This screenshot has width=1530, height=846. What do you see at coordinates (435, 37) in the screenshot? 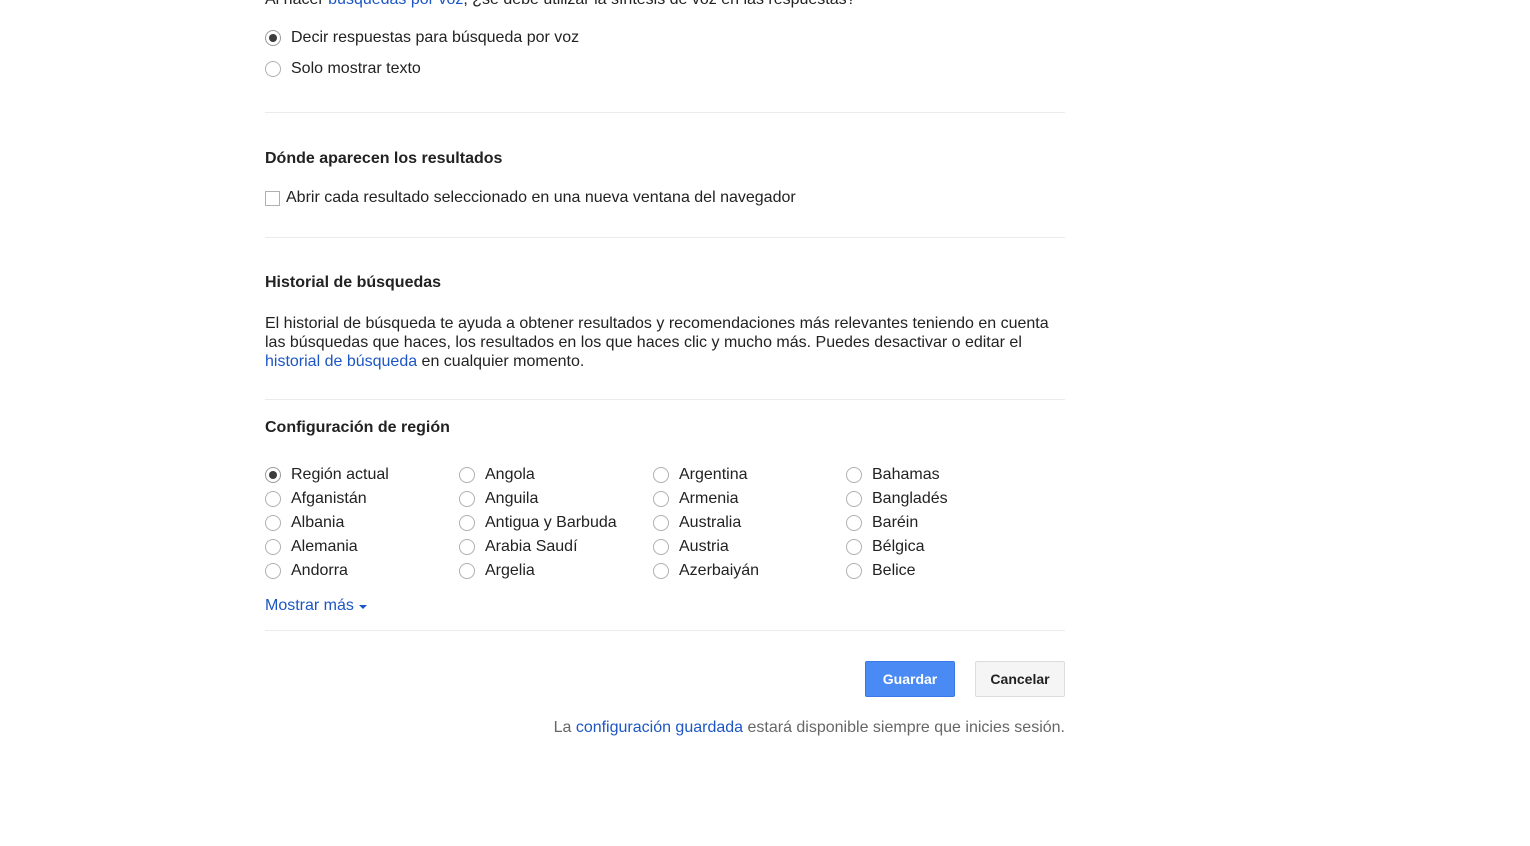
I see `voice-speak-label: Decir respuestas para búsqueda por voz` at bounding box center [435, 37].